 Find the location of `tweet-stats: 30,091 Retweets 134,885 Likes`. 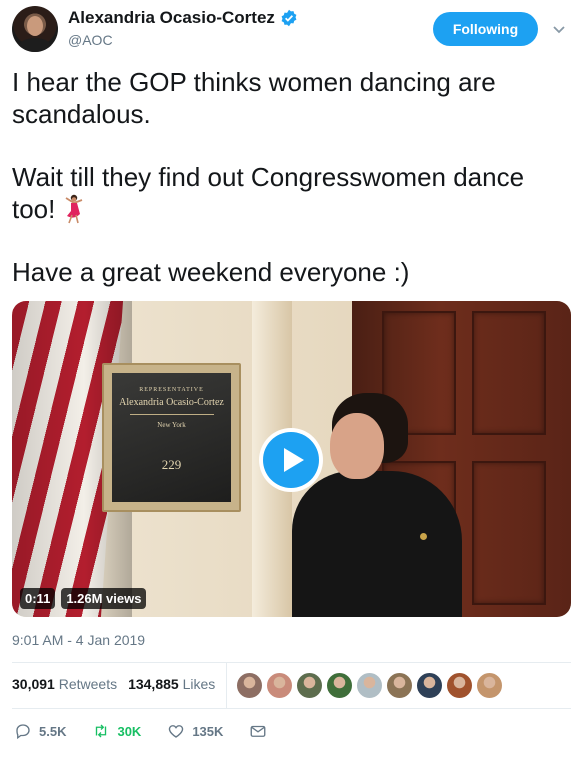

tweet-stats: 30,091 Retweets 134,885 Likes is located at coordinates (113, 684).